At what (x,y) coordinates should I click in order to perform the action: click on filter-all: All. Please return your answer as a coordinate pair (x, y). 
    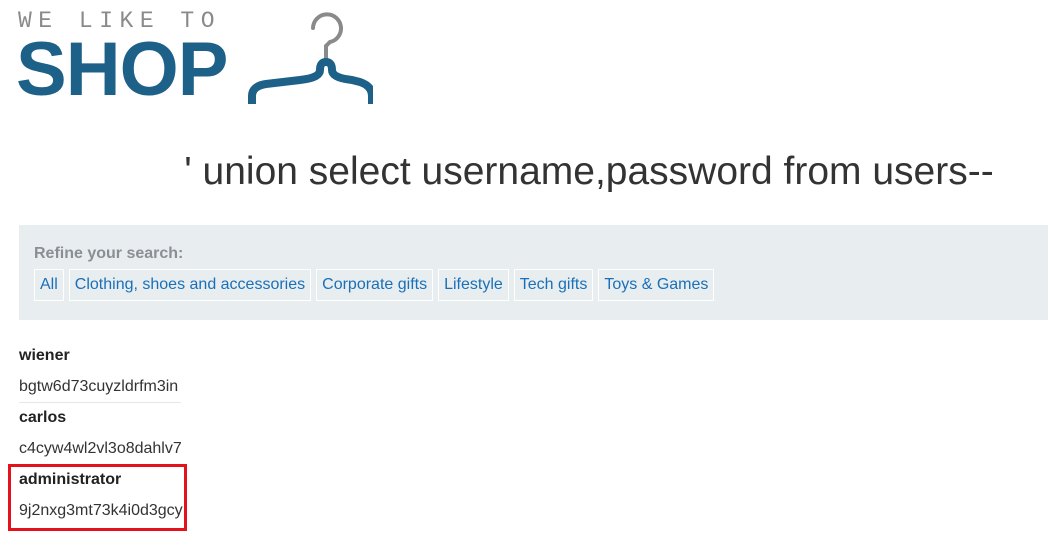
    Looking at the image, I should click on (49, 285).